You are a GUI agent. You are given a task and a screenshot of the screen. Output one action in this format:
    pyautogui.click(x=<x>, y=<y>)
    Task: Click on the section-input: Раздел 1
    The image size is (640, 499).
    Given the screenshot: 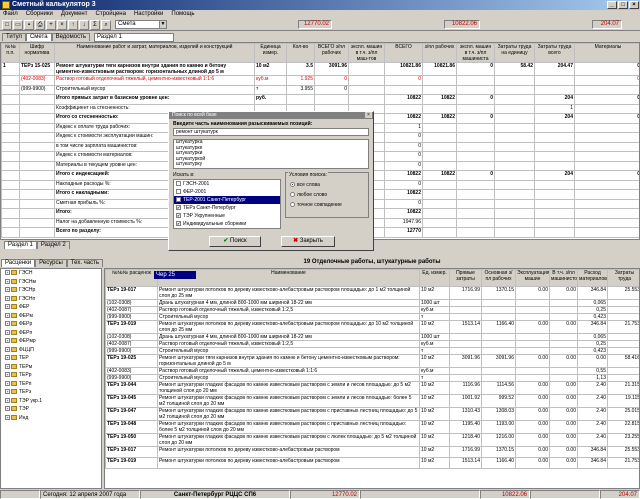 What is the action you would take?
    pyautogui.click(x=133, y=37)
    